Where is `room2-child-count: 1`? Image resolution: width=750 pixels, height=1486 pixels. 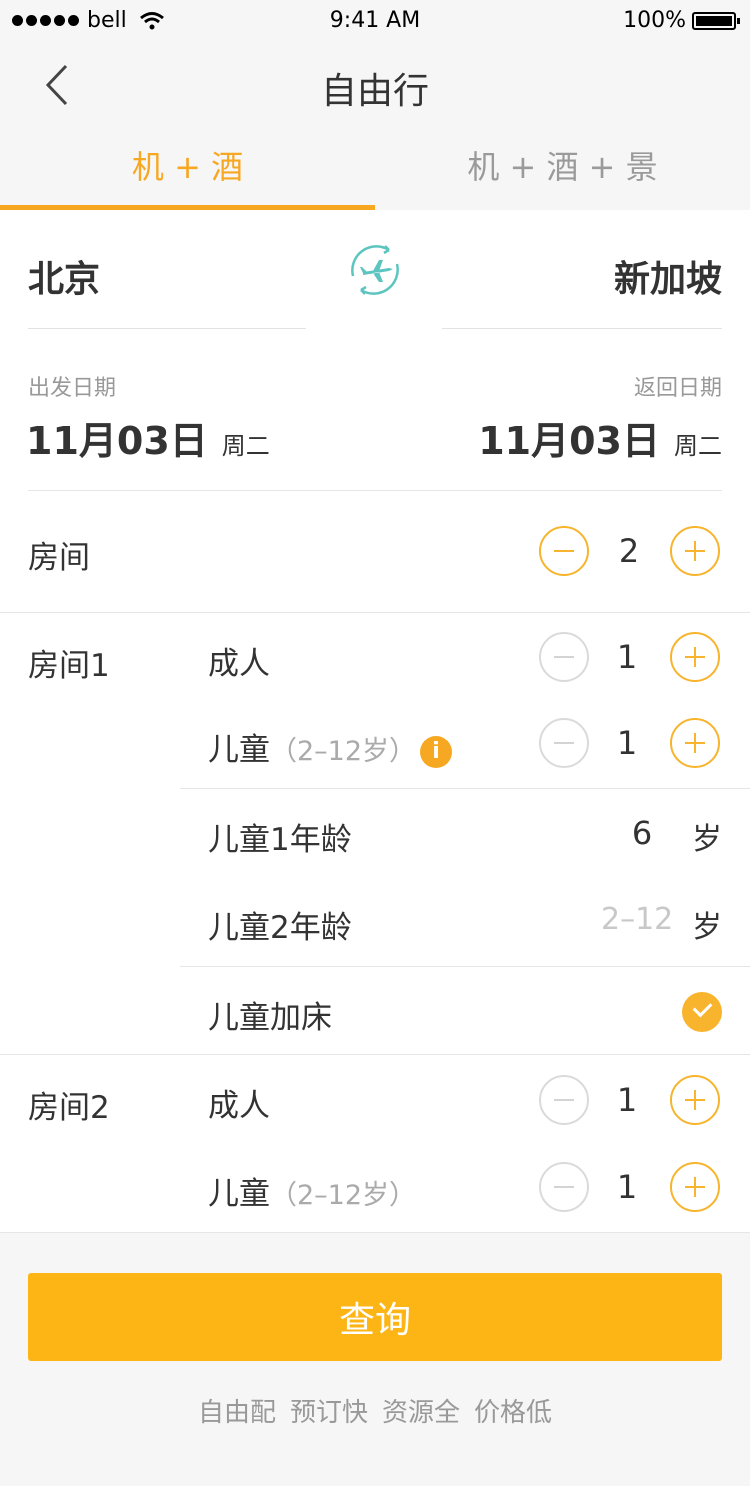
room2-child-count: 1 is located at coordinates (627, 1187).